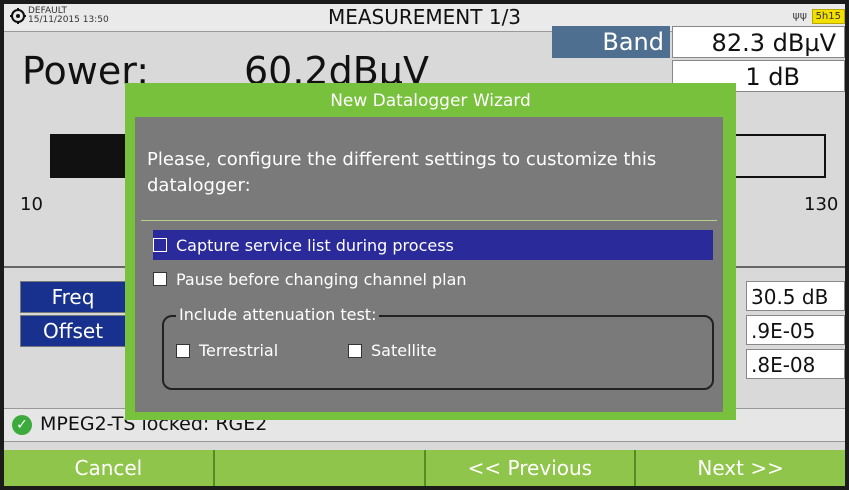  Describe the element at coordinates (795, 364) in the screenshot. I see `right-value-3: .8E-08` at that location.